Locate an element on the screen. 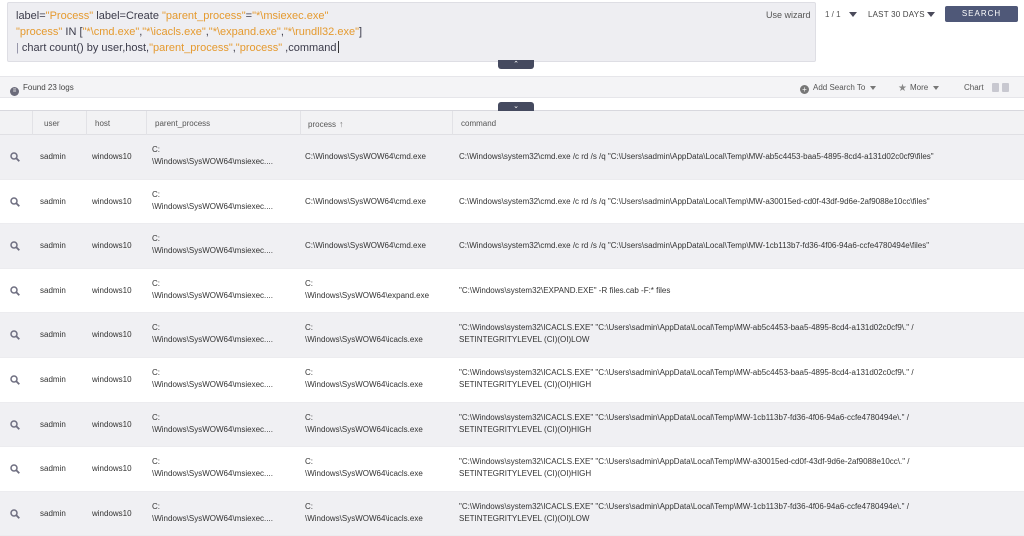 Image resolution: width=1024 pixels, height=536 pixels. column-header-host: host is located at coordinates (102, 123).